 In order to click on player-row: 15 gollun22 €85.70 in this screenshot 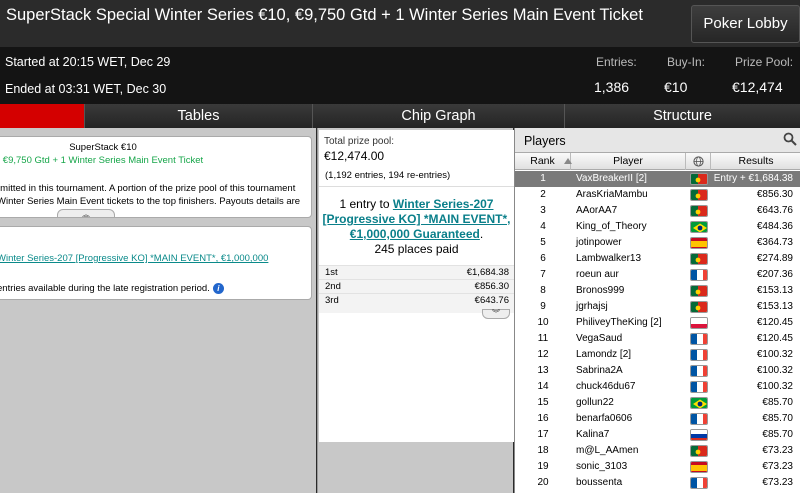, I will do `click(657, 403)`.